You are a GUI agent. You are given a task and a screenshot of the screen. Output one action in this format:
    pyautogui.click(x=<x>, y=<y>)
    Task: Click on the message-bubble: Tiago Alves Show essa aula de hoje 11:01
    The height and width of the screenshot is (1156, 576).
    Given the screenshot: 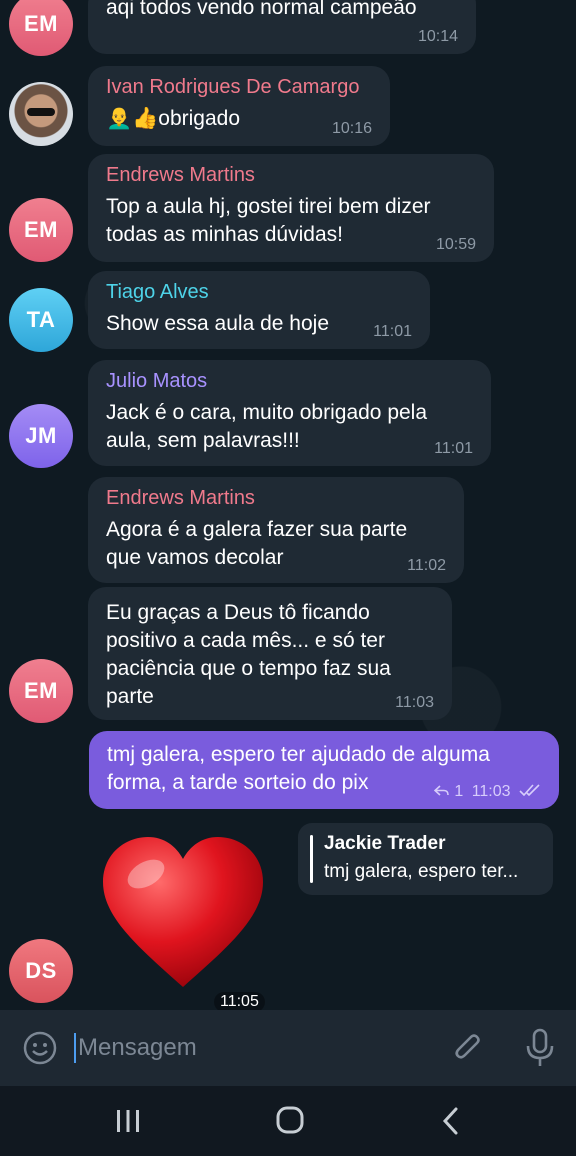 What is the action you would take?
    pyautogui.click(x=259, y=310)
    